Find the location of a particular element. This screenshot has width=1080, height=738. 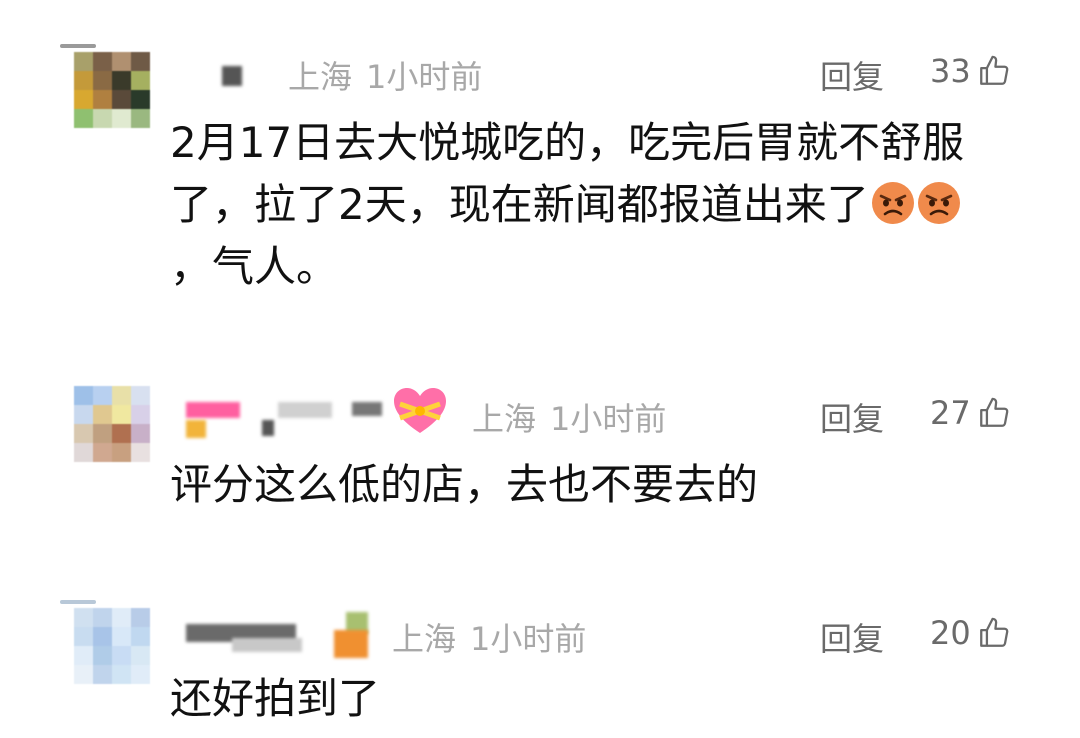

comment-line: 评分这么低的店，去也不要去的 is located at coordinates (464, 484).